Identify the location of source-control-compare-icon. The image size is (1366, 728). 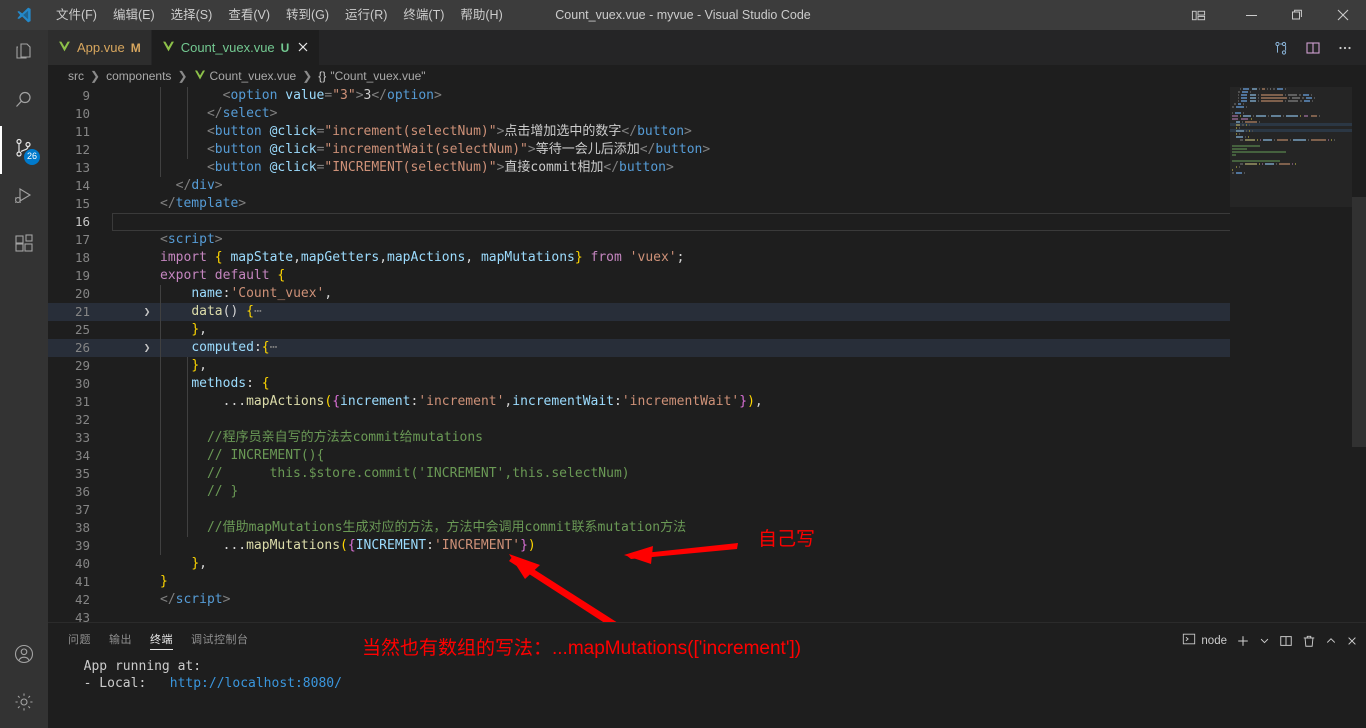
(1281, 48).